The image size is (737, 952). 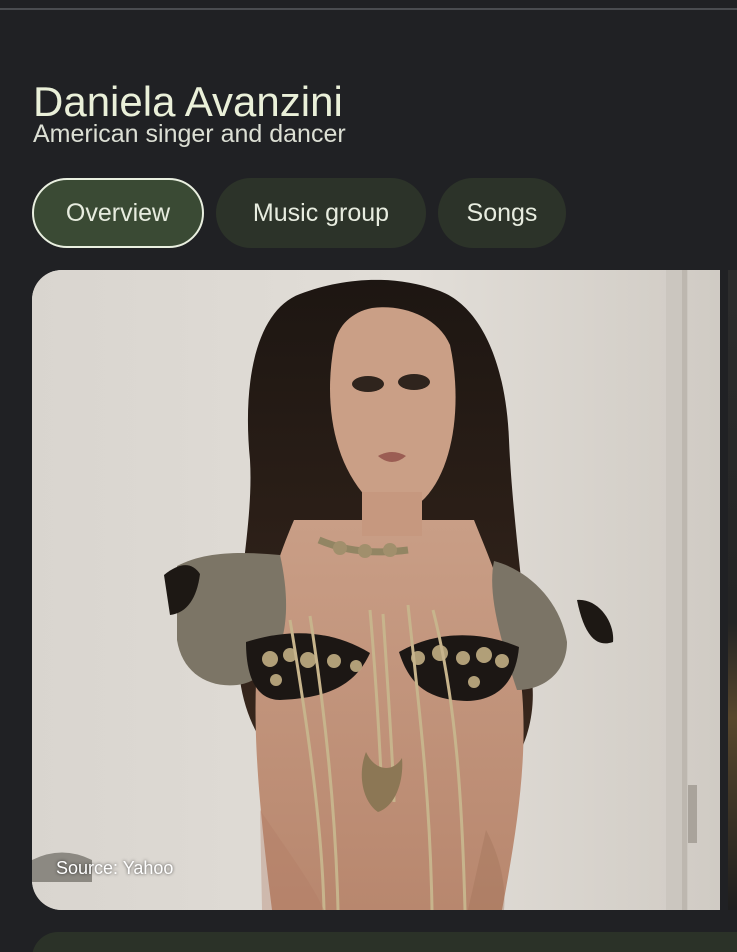 I want to click on tab-bar: Overview Music group Songs, so click(x=299, y=213).